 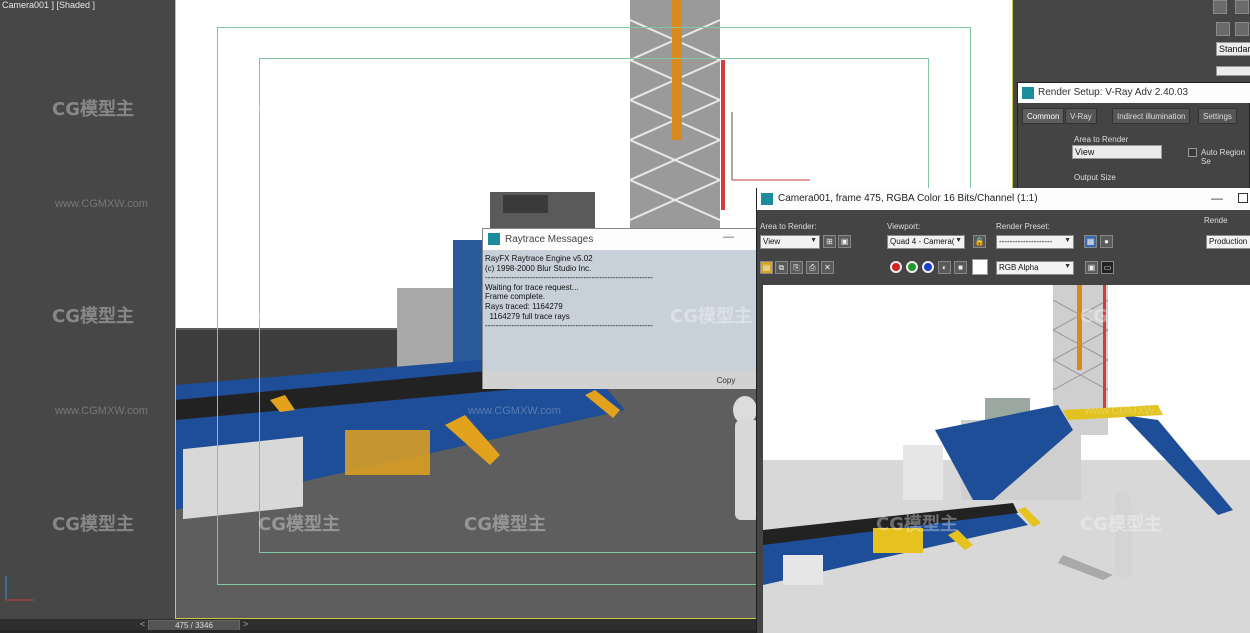 I want to click on panel-field, so click(x=1233, y=71).